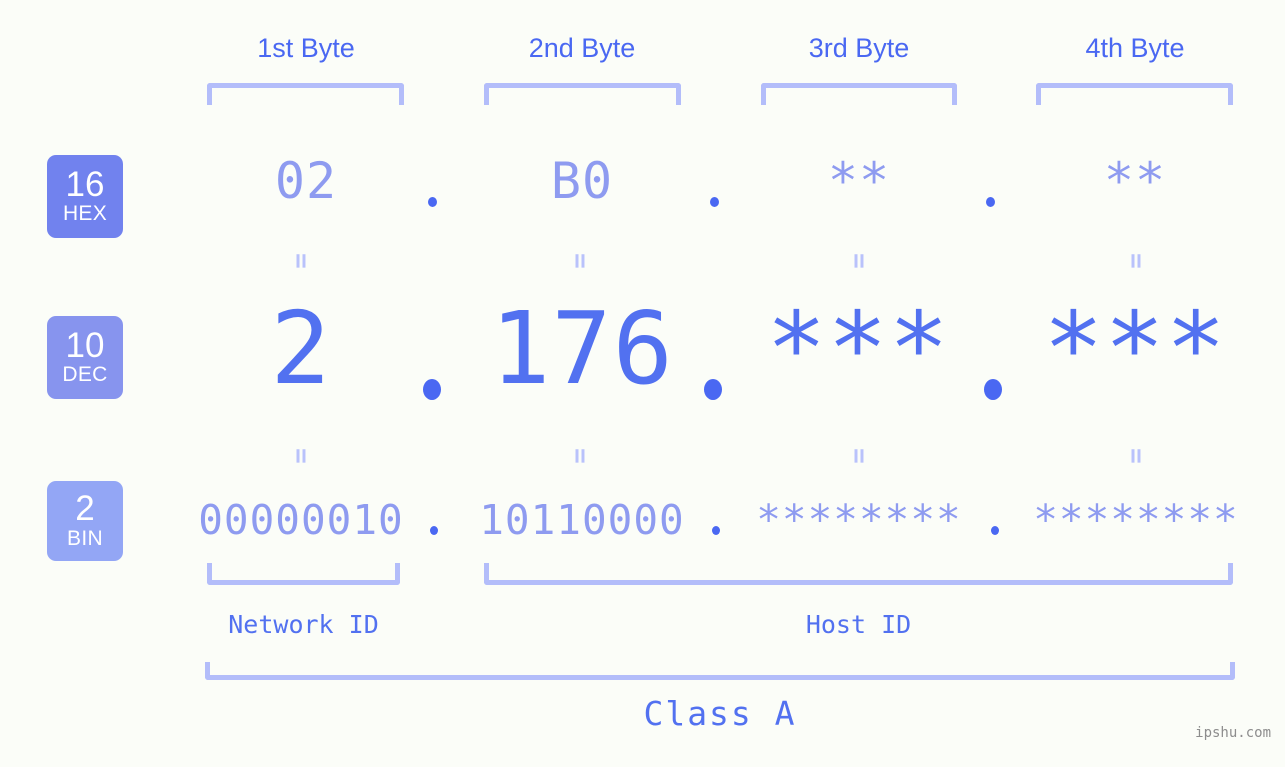  I want to click on base-badge-dec-number: 10, so click(85, 345).